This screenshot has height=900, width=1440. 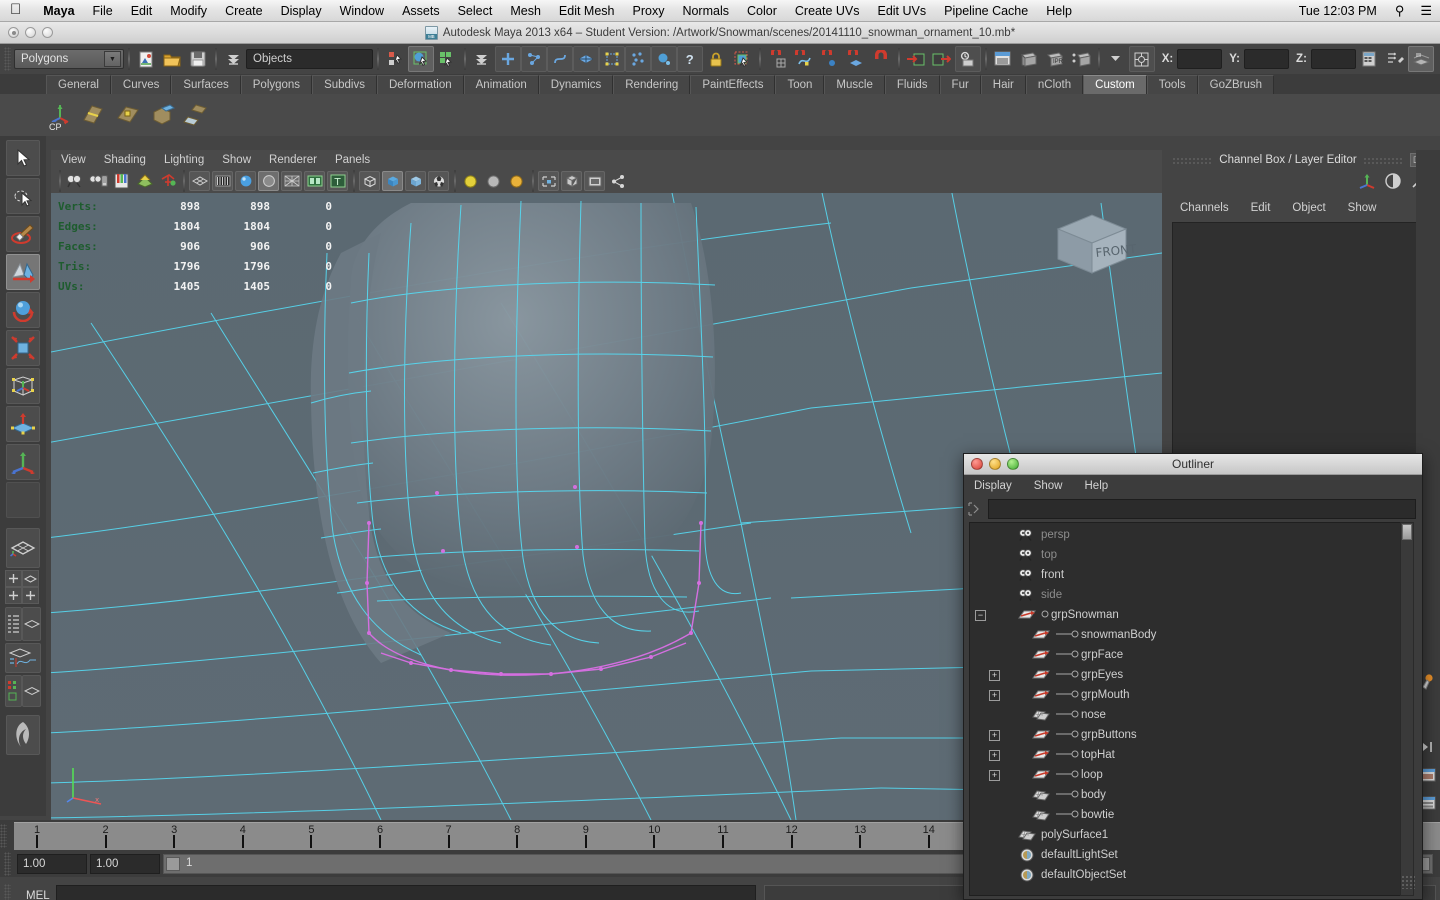 I want to click on film-gate-icon, so click(x=594, y=181).